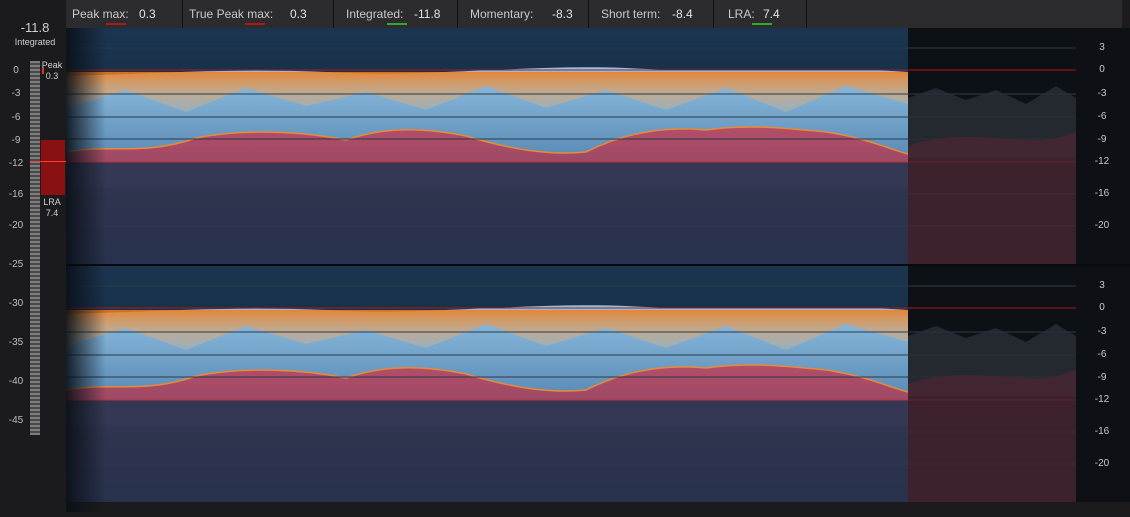  What do you see at coordinates (100, 14) in the screenshot?
I see `stat-label: Peak max:` at bounding box center [100, 14].